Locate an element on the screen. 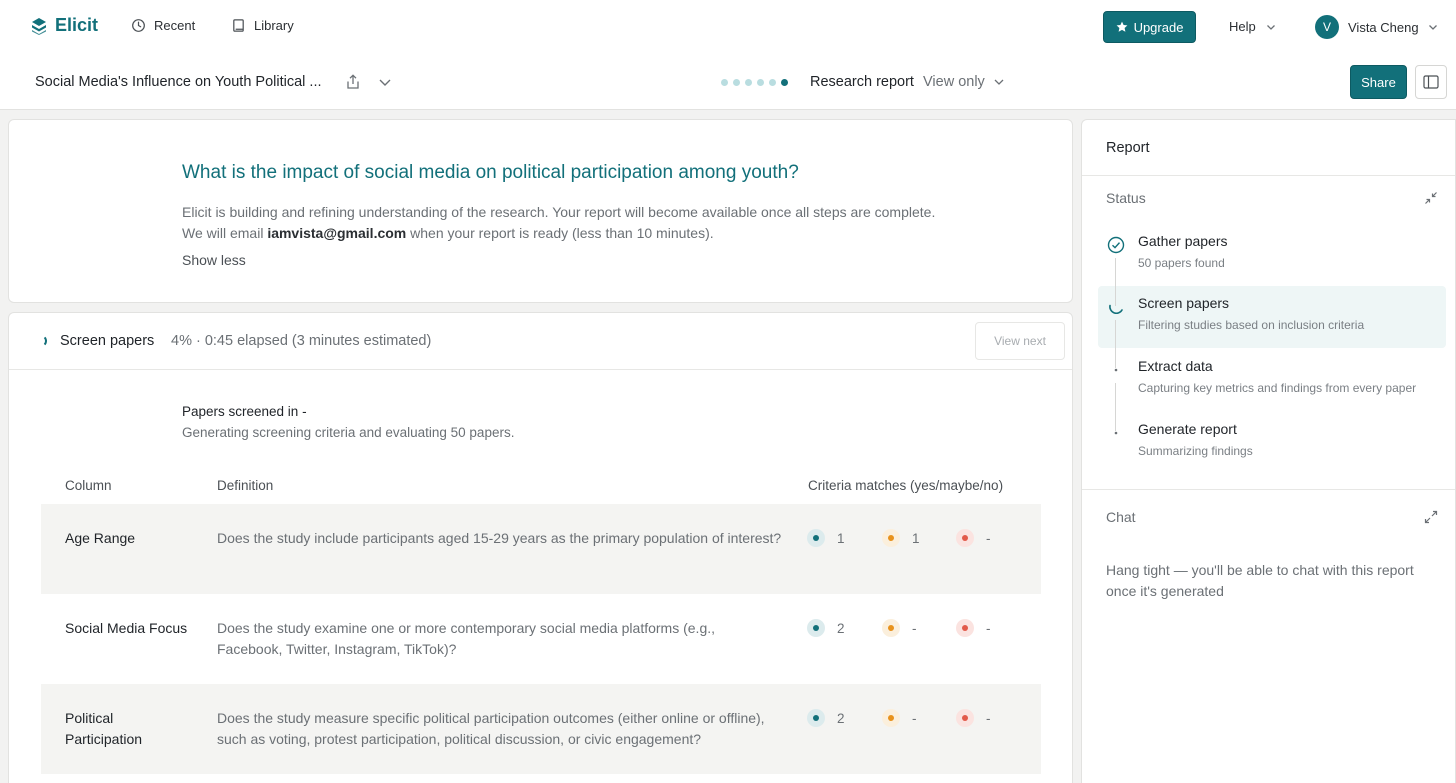 This screenshot has height=783, width=1456. header-column: Column is located at coordinates (88, 485).